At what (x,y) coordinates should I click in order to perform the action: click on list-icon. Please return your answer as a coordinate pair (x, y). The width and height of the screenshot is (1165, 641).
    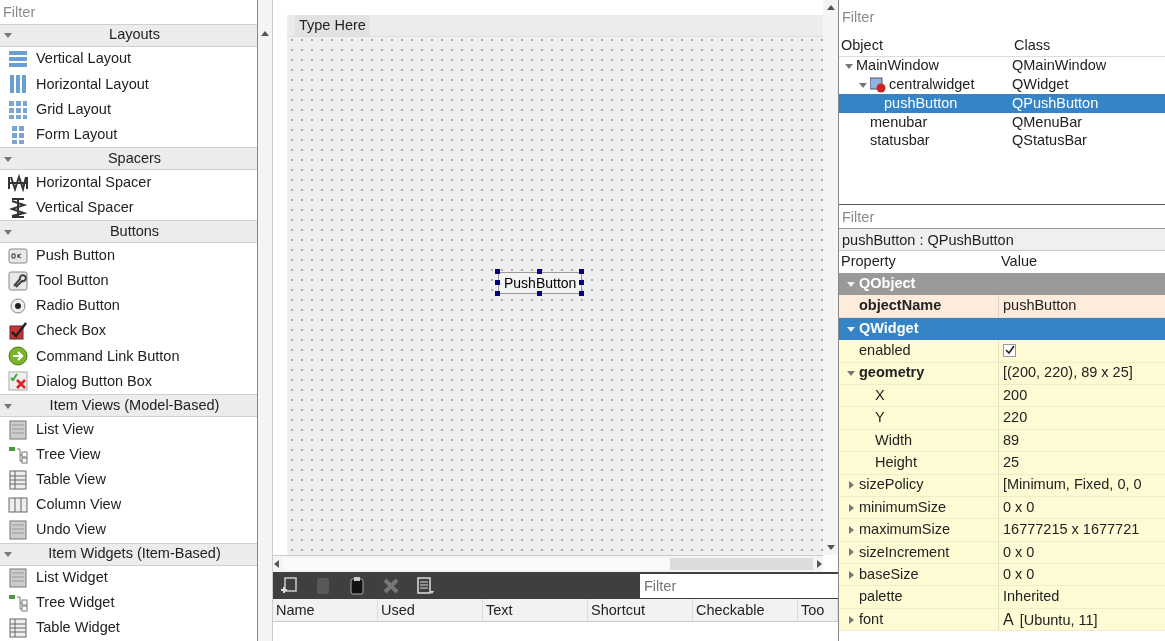
    Looking at the image, I should click on (18, 530).